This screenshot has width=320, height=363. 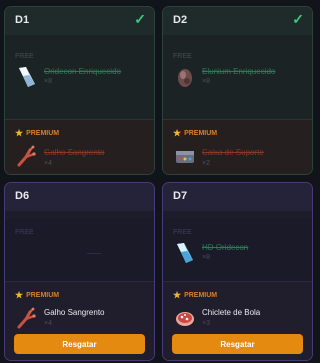 I want to click on item-name: Oridecon Enriquecido, so click(x=82, y=71).